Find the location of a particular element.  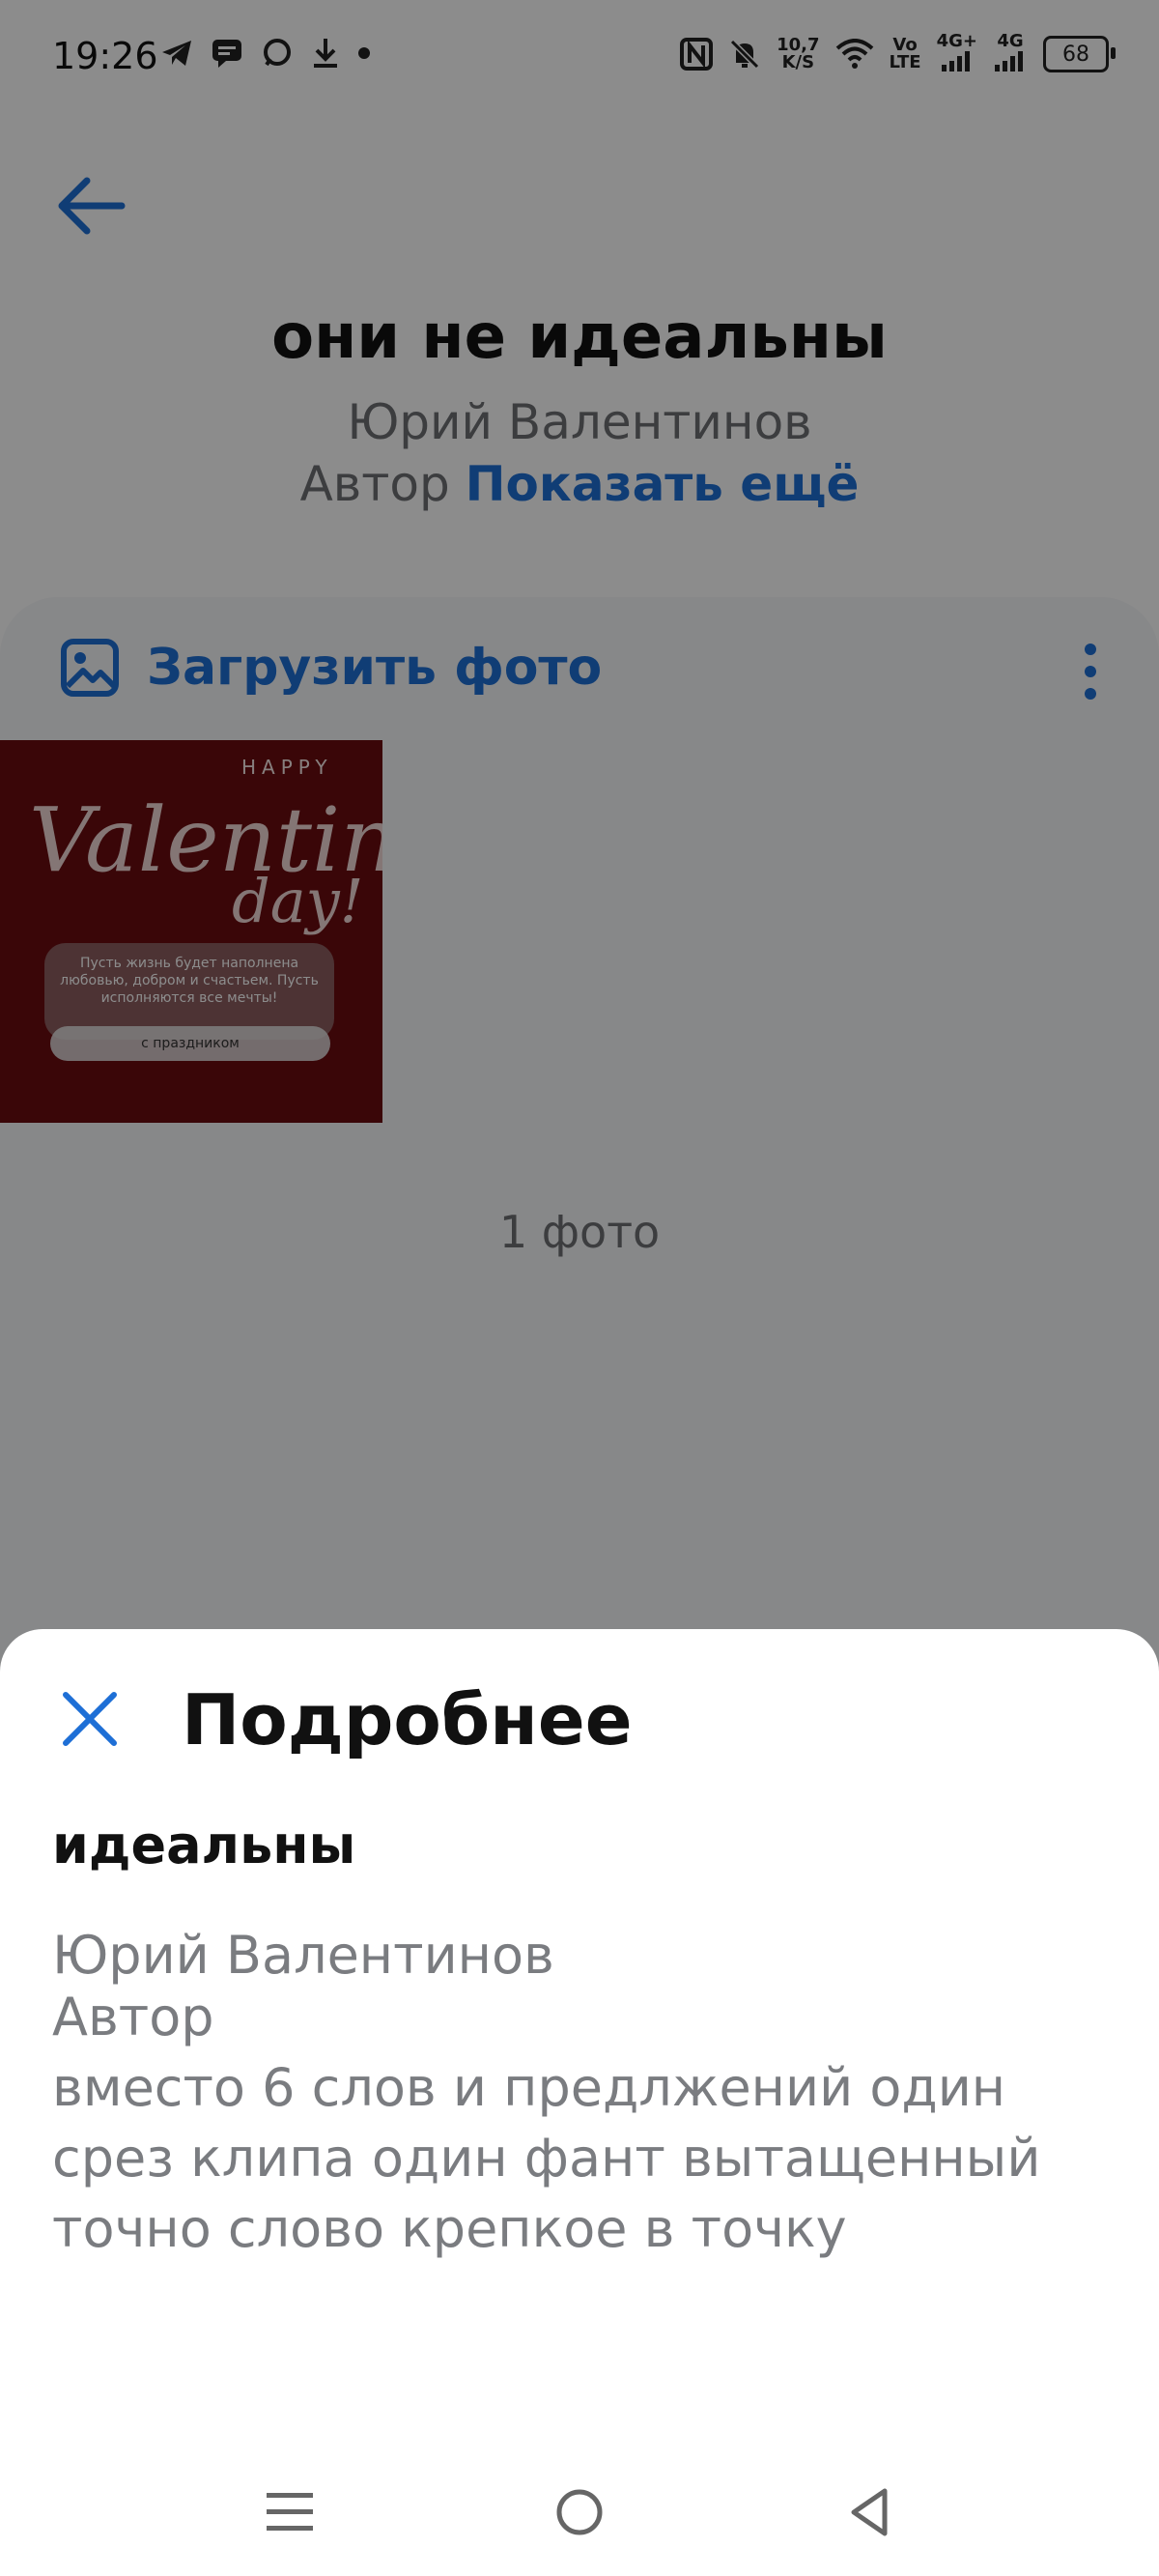

home-circle-icon is located at coordinates (579, 2512).